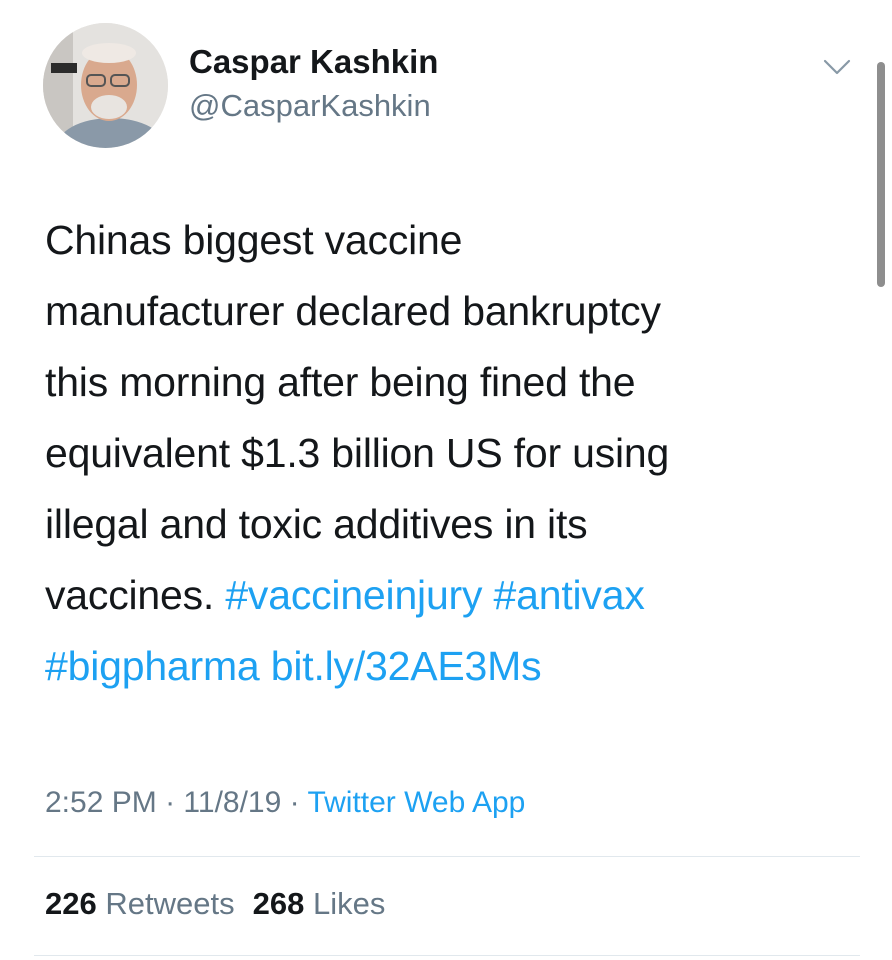  What do you see at coordinates (416, 802) in the screenshot?
I see `tweet-source: Twitter Web App` at bounding box center [416, 802].